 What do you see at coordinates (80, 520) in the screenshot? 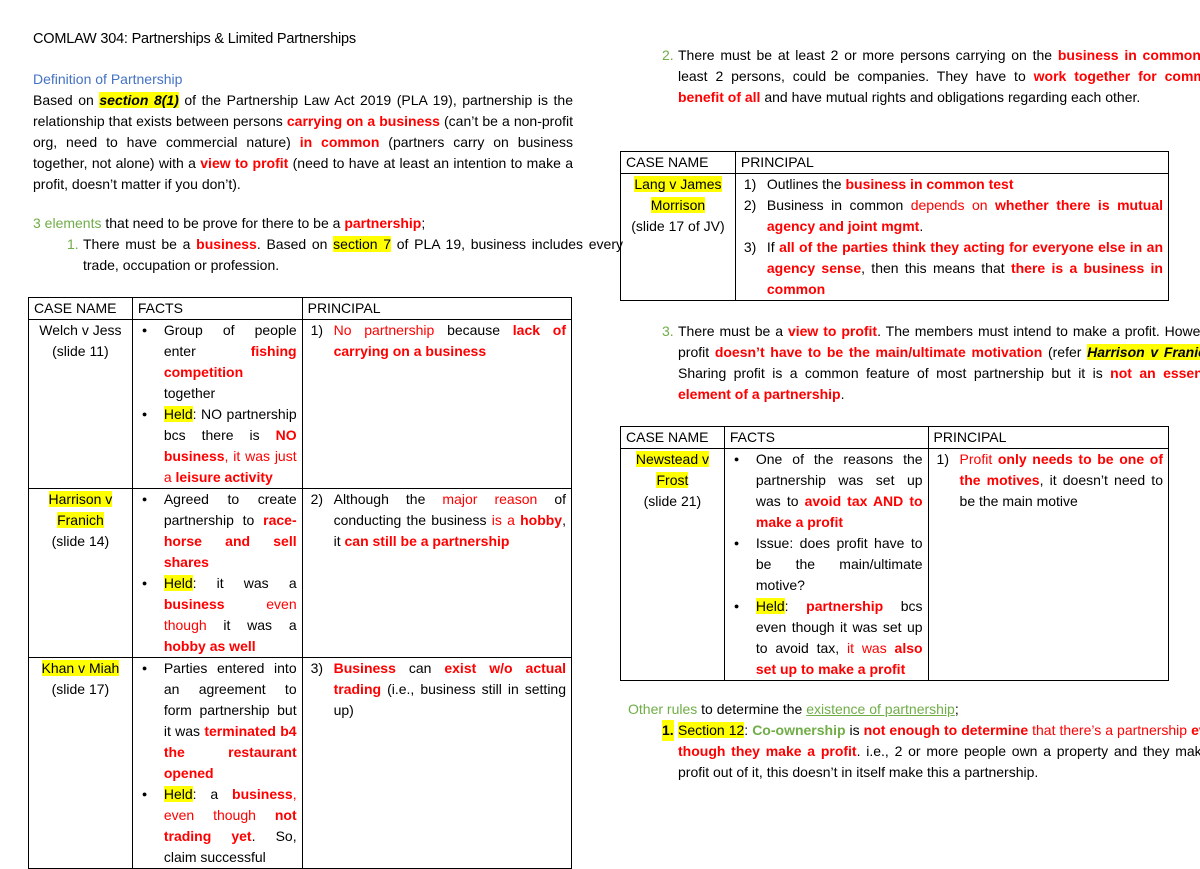
I see `text-run: Franich` at bounding box center [80, 520].